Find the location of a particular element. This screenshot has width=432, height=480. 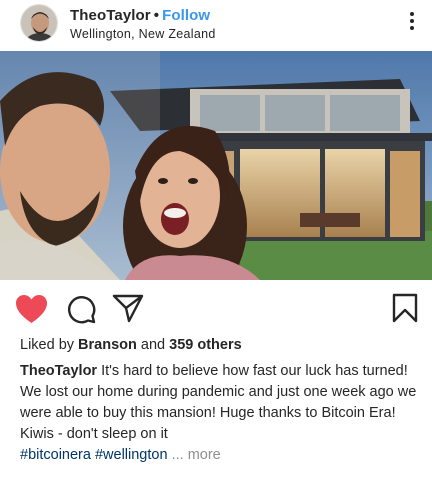

heart-icon is located at coordinates (31, 309).